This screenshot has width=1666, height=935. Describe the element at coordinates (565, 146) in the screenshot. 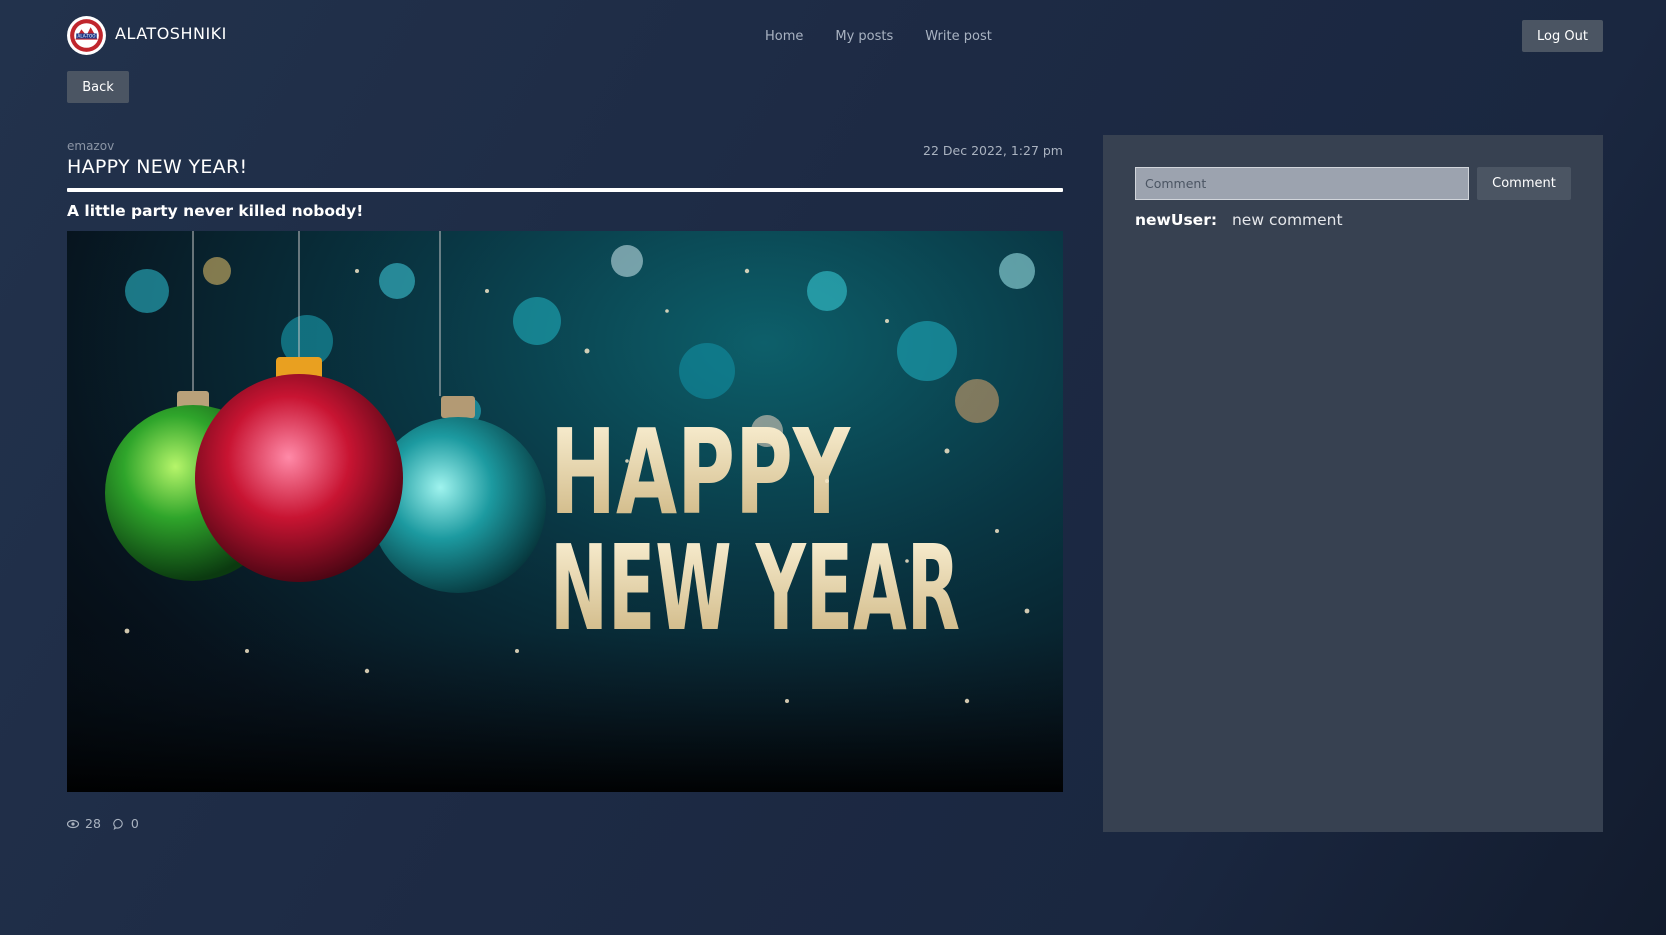

I see `post-author: emazov` at that location.